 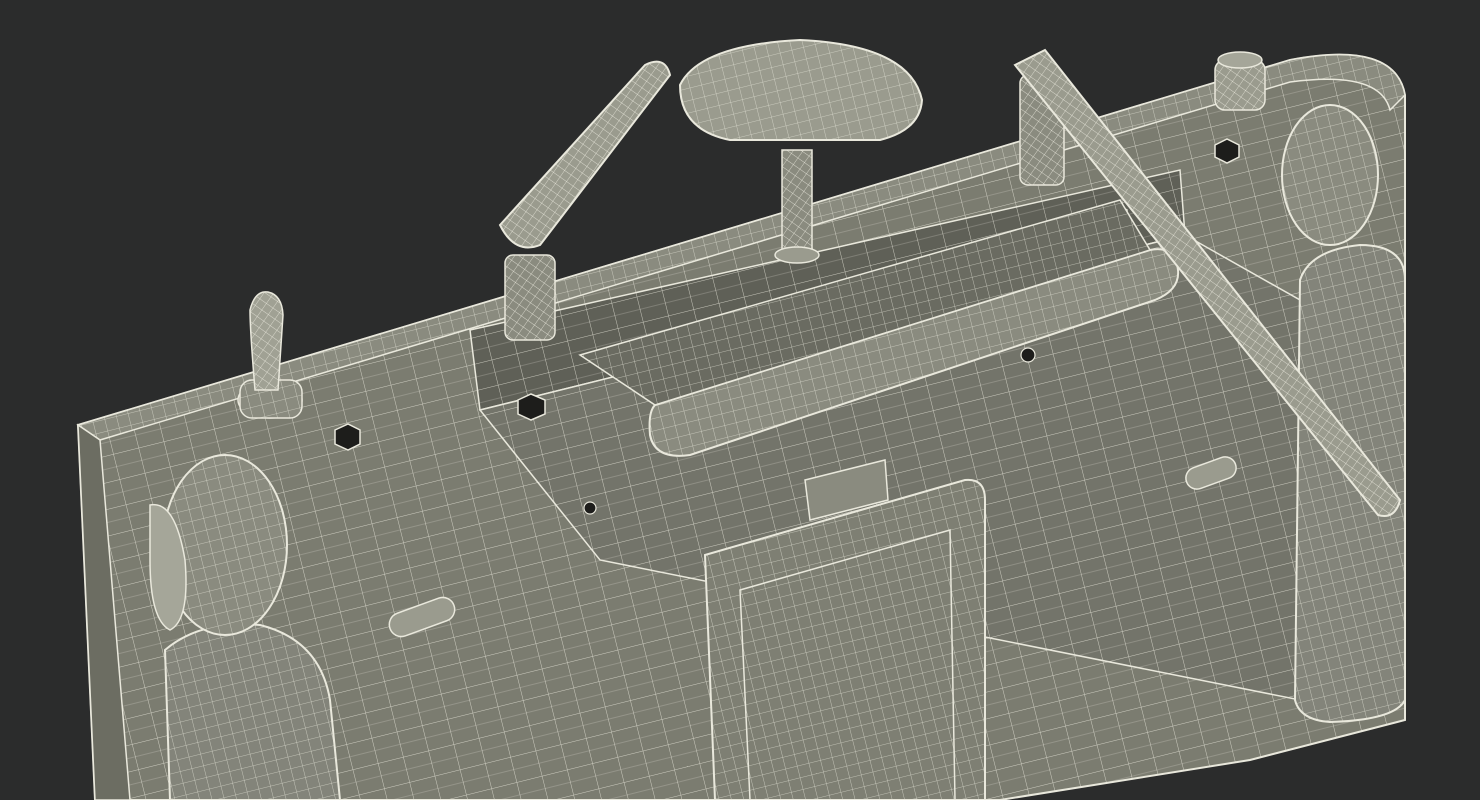 What do you see at coordinates (1330, 175) in the screenshot?
I see `right-wheel` at bounding box center [1330, 175].